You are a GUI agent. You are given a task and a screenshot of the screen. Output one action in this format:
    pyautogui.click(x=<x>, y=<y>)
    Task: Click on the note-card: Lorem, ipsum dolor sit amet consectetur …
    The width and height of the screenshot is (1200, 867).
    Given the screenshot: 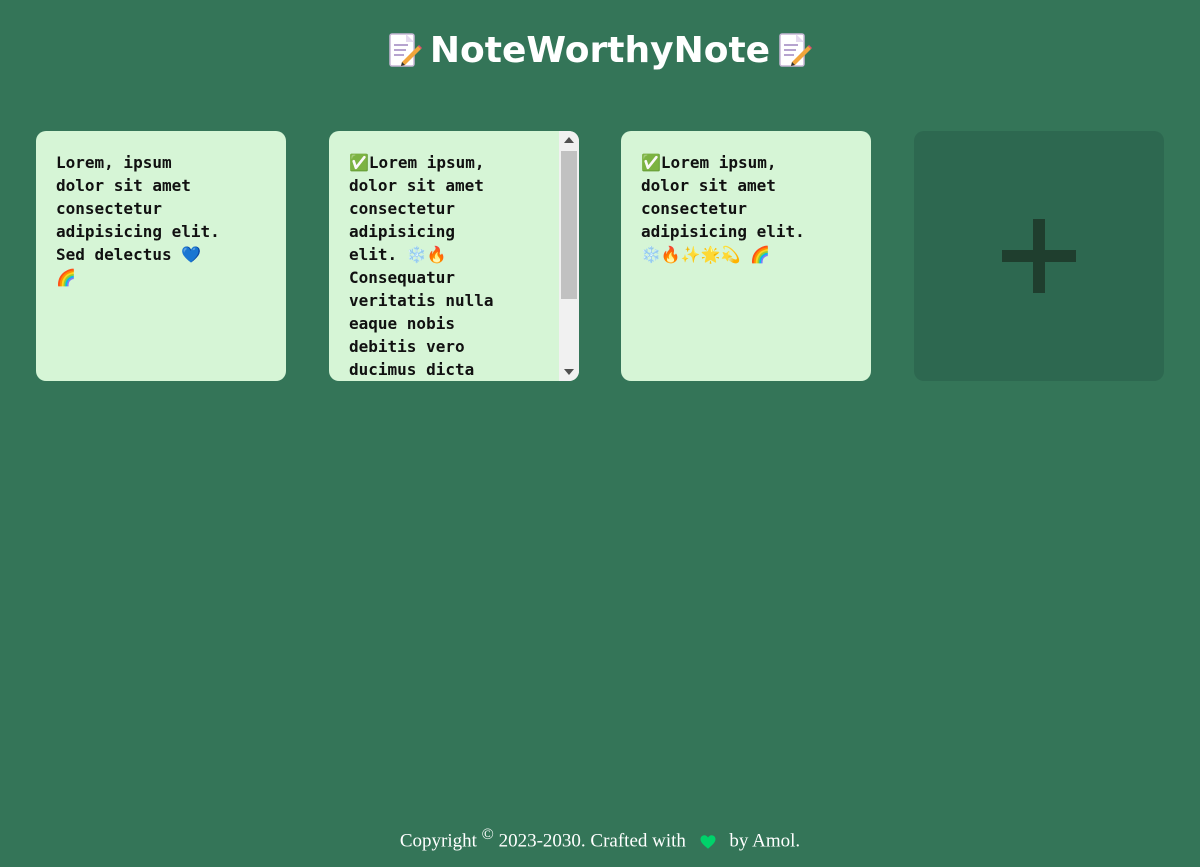 What is the action you would take?
    pyautogui.click(x=161, y=256)
    